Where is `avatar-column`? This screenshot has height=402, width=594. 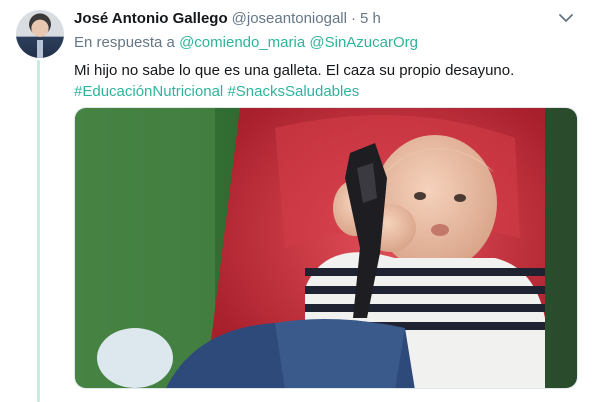 avatar-column is located at coordinates (41, 34).